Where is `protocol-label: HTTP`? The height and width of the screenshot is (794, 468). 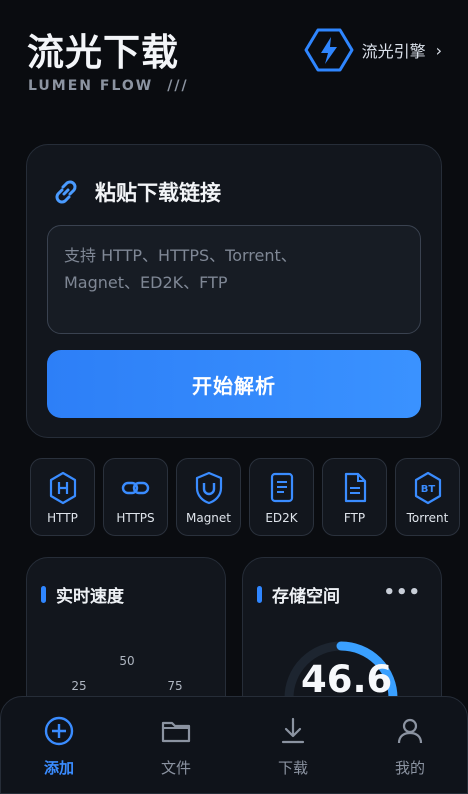 protocol-label: HTTP is located at coordinates (62, 518).